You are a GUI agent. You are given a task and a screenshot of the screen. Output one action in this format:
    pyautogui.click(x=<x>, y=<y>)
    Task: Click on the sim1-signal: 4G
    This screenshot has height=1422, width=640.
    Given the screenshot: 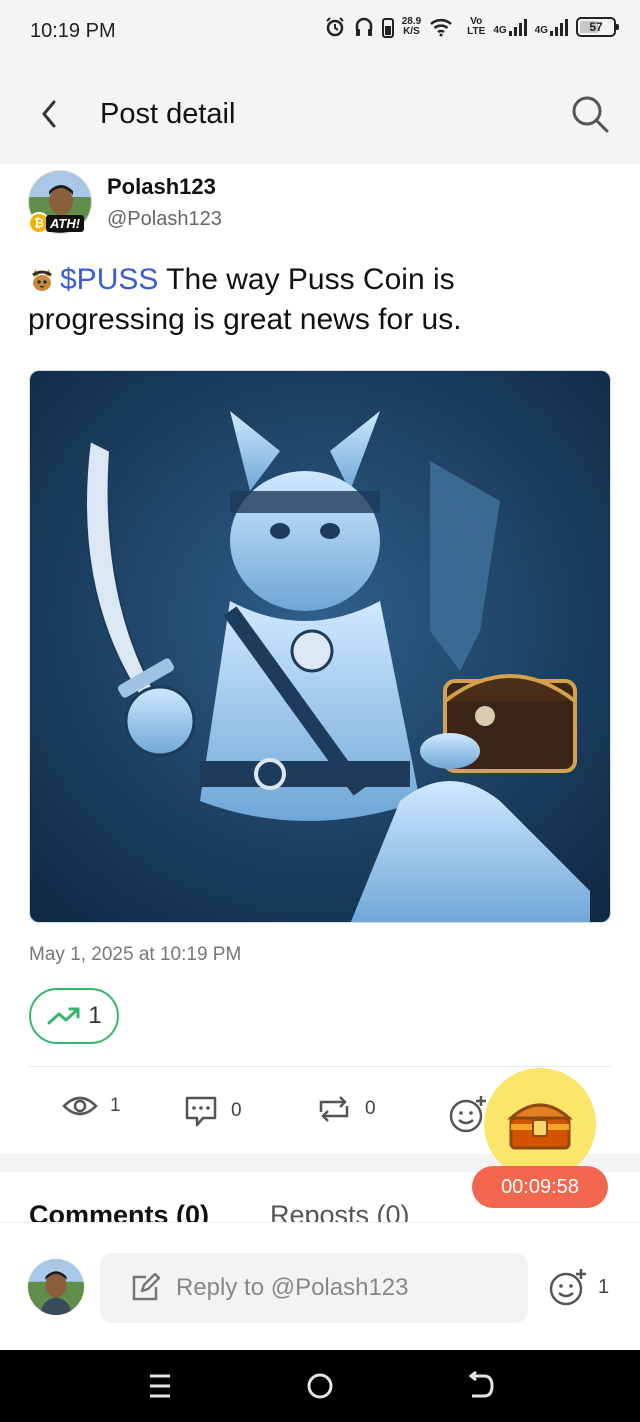 What is the action you would take?
    pyautogui.click(x=510, y=27)
    